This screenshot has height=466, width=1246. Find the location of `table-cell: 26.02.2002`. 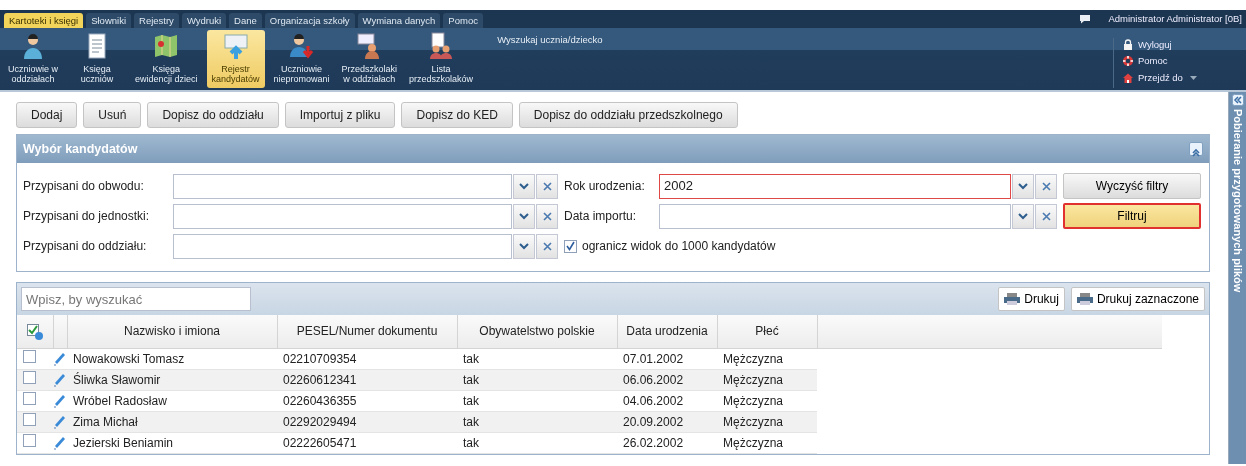

table-cell: 26.02.2002 is located at coordinates (653, 442).